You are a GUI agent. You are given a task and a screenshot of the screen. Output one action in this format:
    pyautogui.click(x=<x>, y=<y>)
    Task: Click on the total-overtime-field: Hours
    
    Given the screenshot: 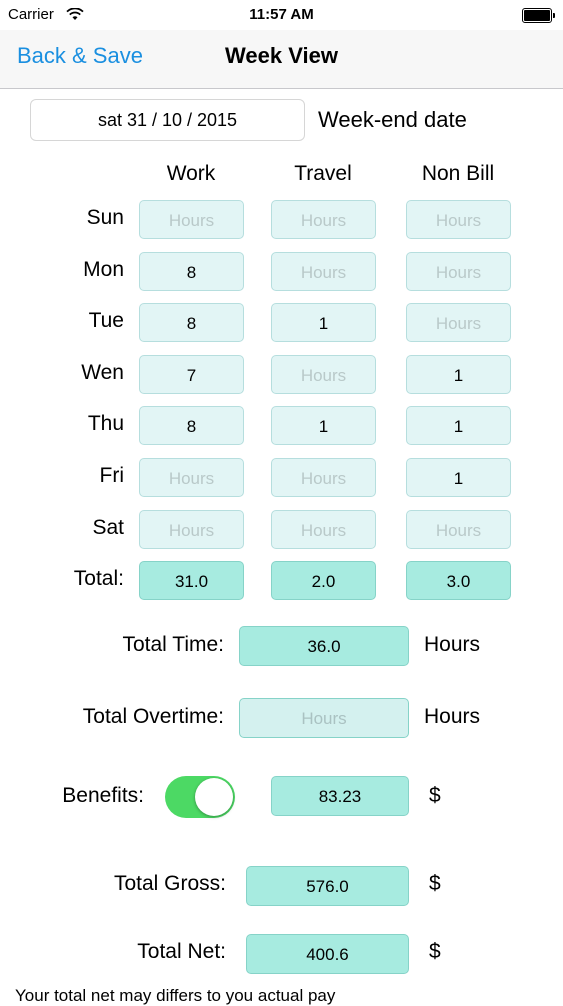 What is the action you would take?
    pyautogui.click(x=324, y=718)
    